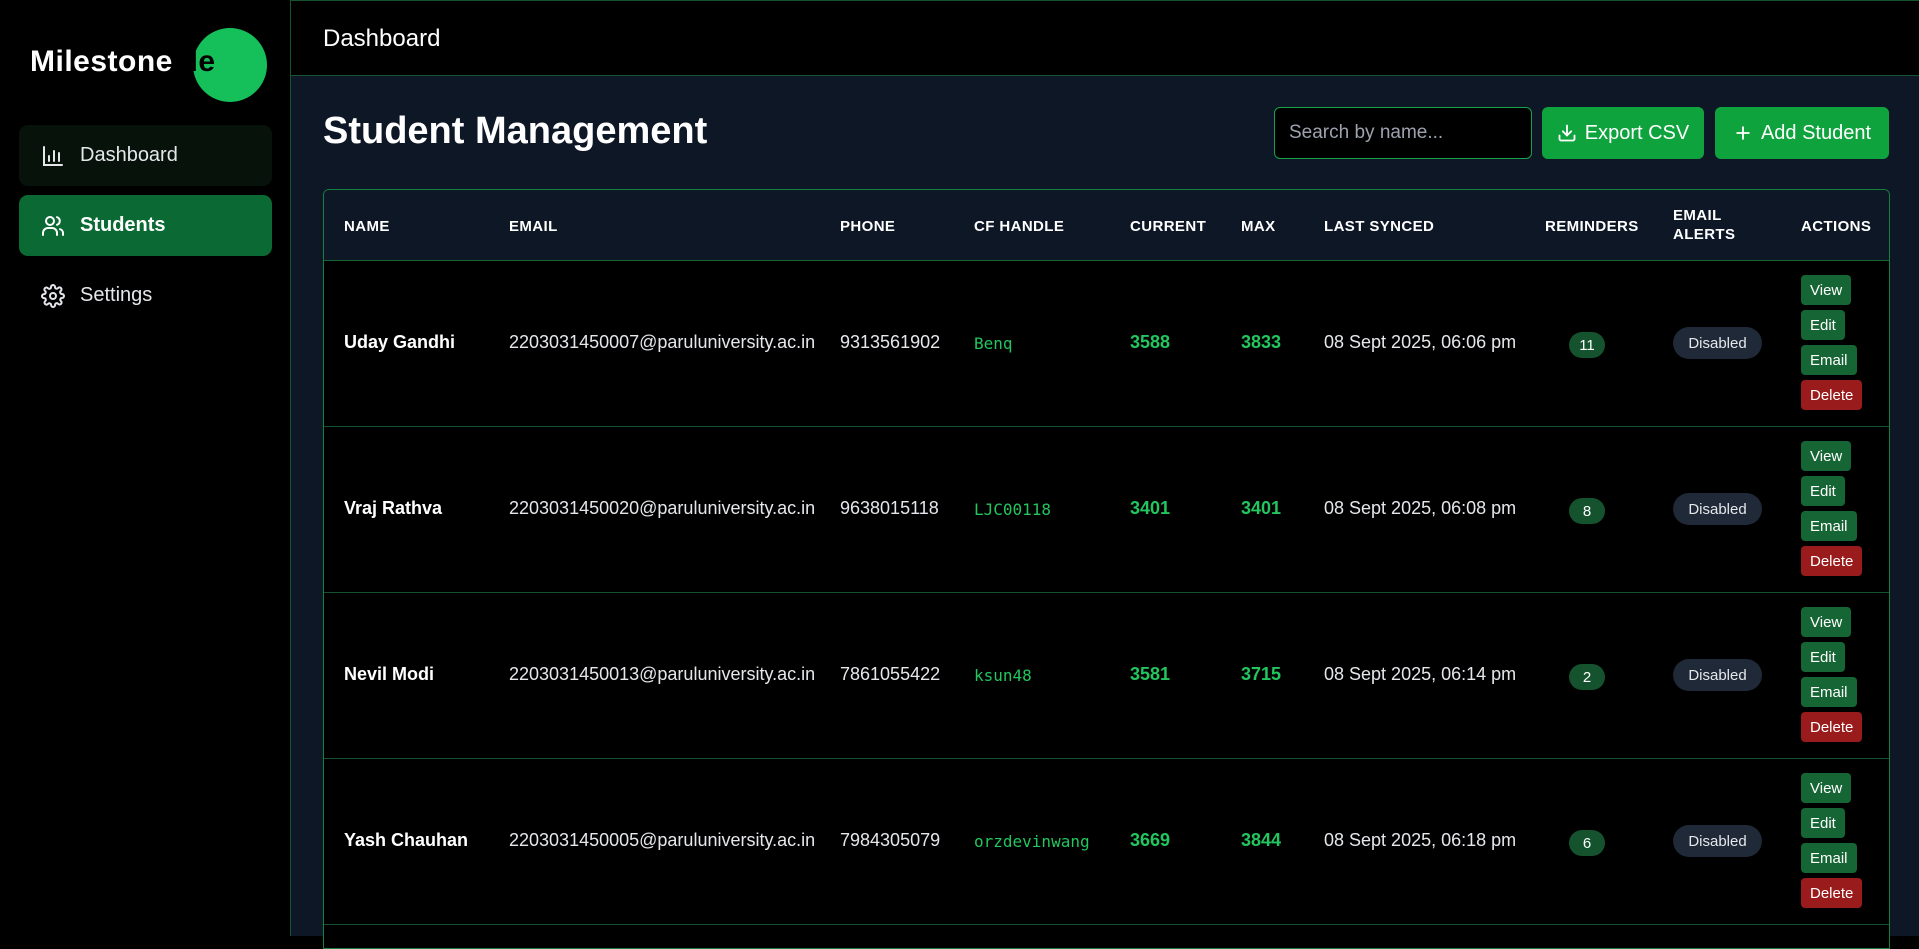  Describe the element at coordinates (1420, 508) in the screenshot. I see `student-last-synced: 08 Sept 2025, 06:08 pm` at that location.